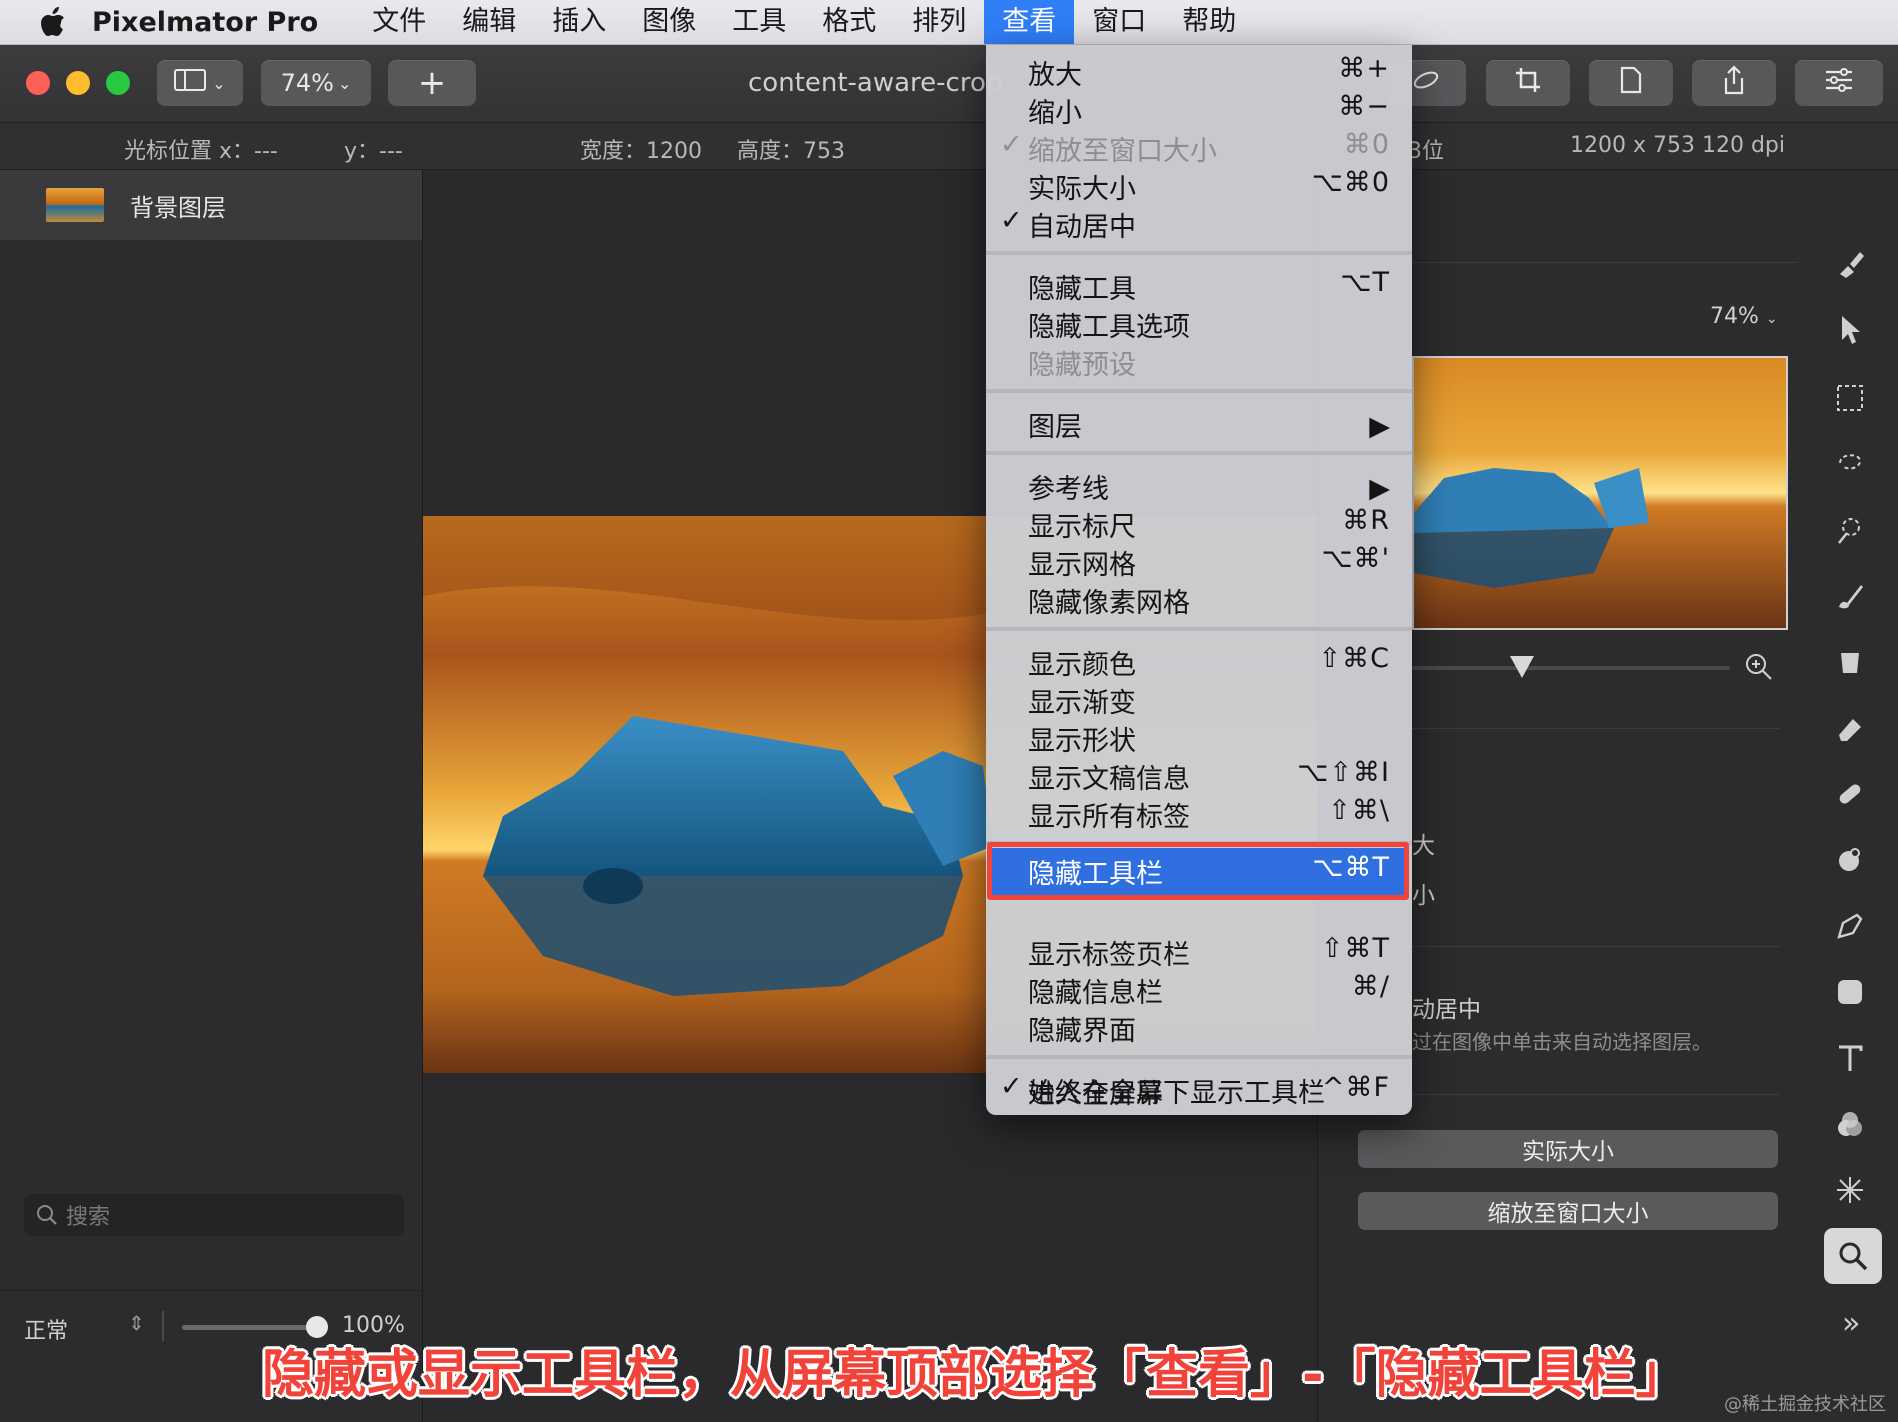 This screenshot has width=1898, height=1422. What do you see at coordinates (875, 83) in the screenshot?
I see `document-title: content-aware-crop` at bounding box center [875, 83].